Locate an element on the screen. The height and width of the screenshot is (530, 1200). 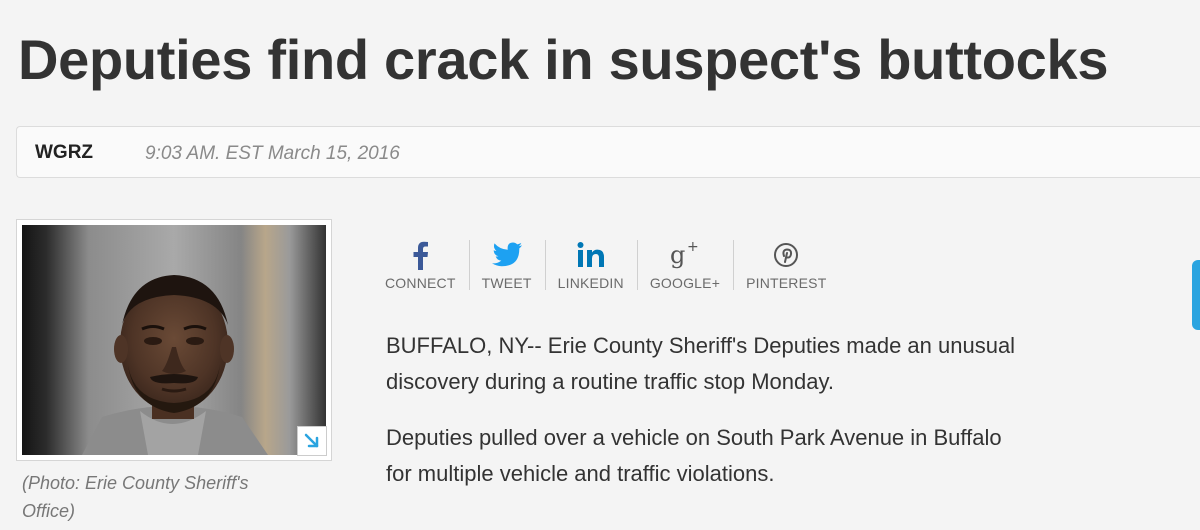
source-name: WGRZ is located at coordinates (64, 153).